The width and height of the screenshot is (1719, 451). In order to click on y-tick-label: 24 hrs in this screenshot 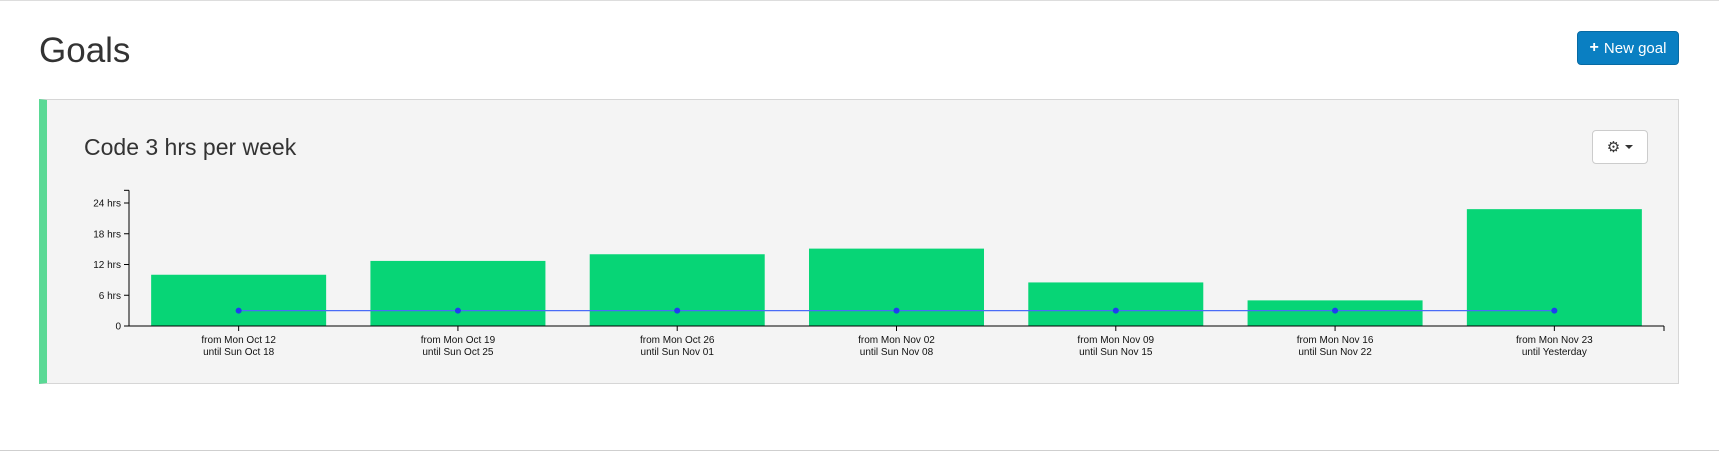, I will do `click(107, 204)`.